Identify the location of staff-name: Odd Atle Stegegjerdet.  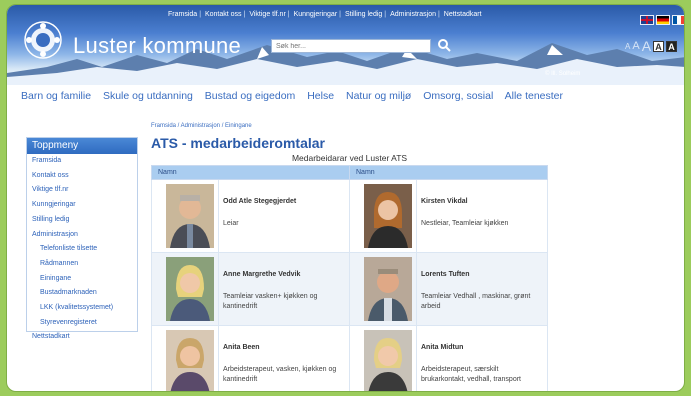
(260, 201).